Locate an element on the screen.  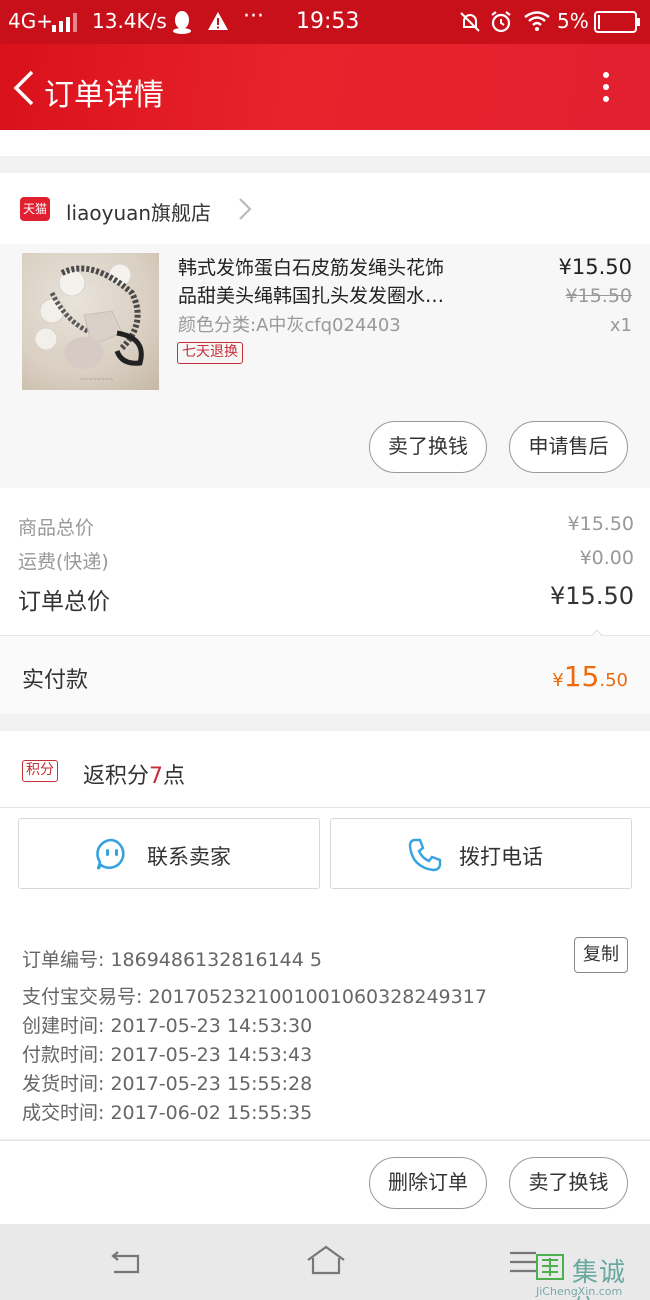
home-nav-icon is located at coordinates (326, 1262).